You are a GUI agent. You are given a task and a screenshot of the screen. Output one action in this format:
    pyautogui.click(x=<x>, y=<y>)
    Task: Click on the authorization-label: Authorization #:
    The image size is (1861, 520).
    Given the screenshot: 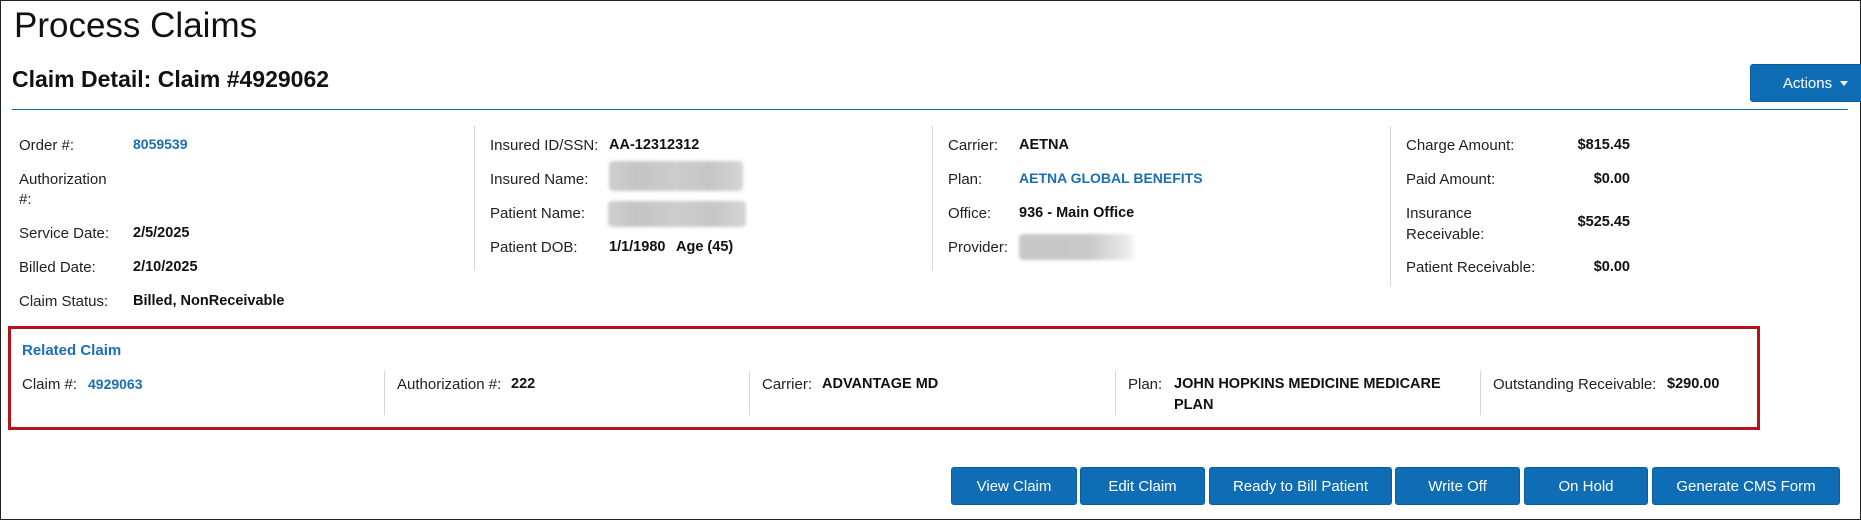 What is the action you would take?
    pyautogui.click(x=63, y=189)
    